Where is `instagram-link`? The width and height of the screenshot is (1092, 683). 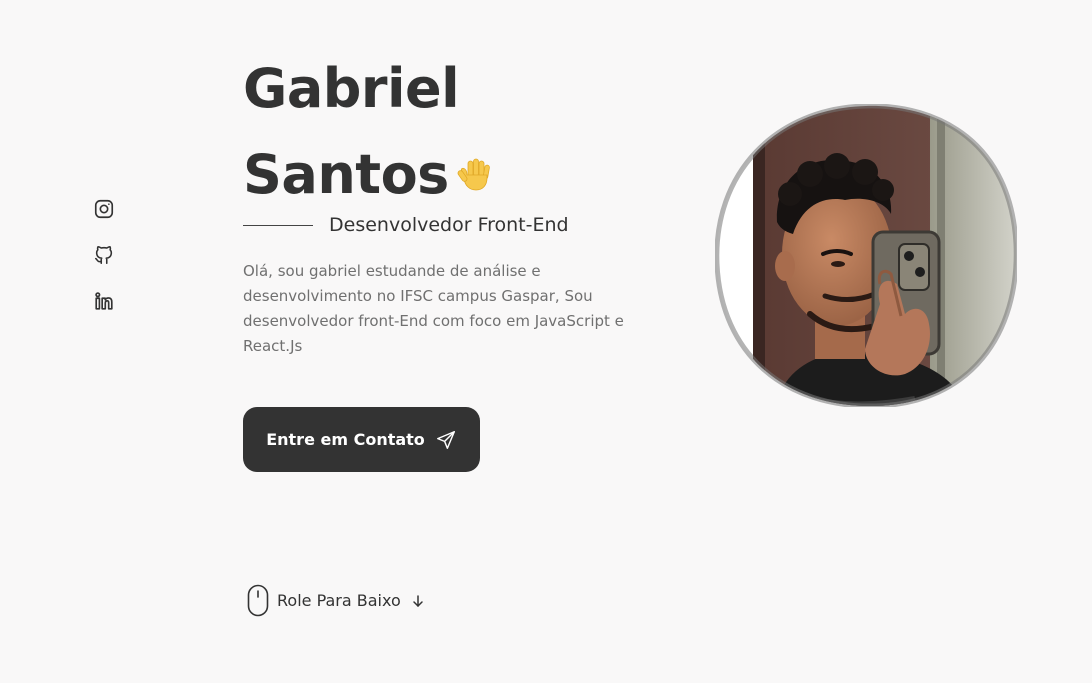 instagram-link is located at coordinates (104, 209).